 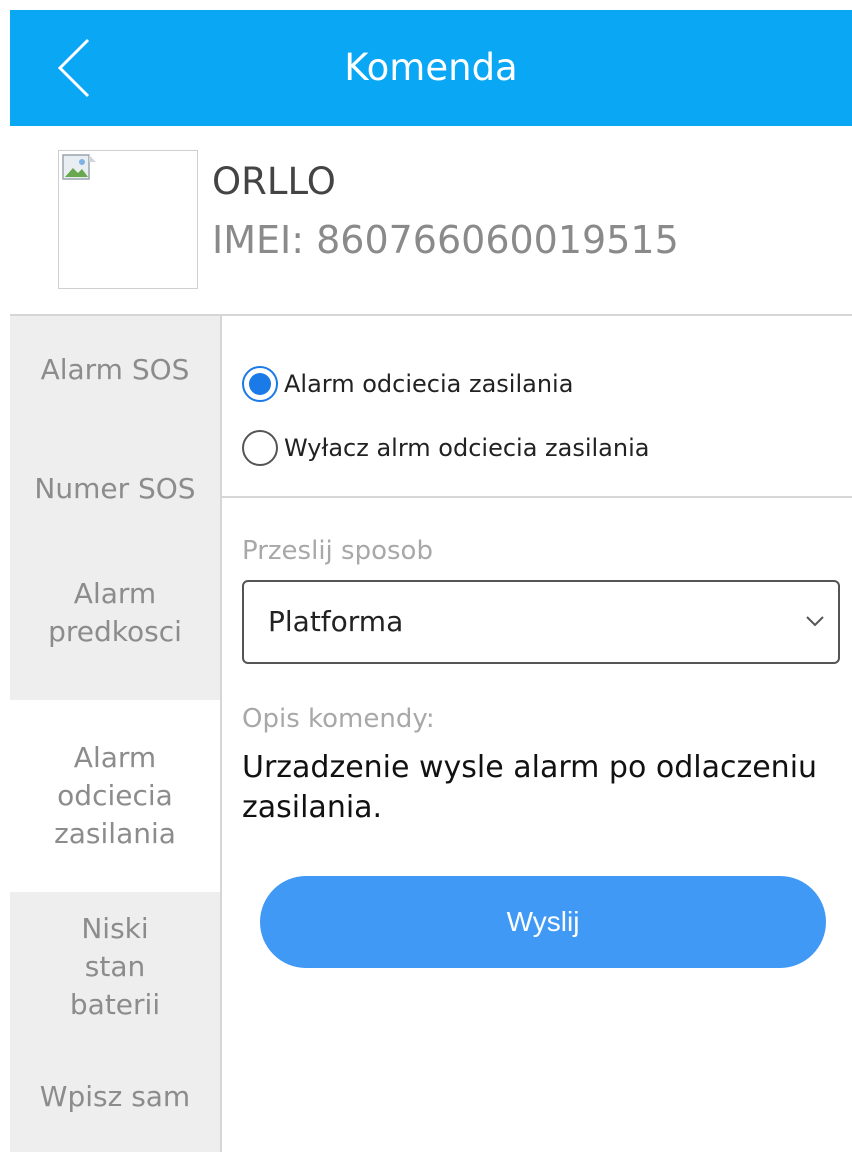 What do you see at coordinates (541, 622) in the screenshot?
I see `send-method-select: Platforma` at bounding box center [541, 622].